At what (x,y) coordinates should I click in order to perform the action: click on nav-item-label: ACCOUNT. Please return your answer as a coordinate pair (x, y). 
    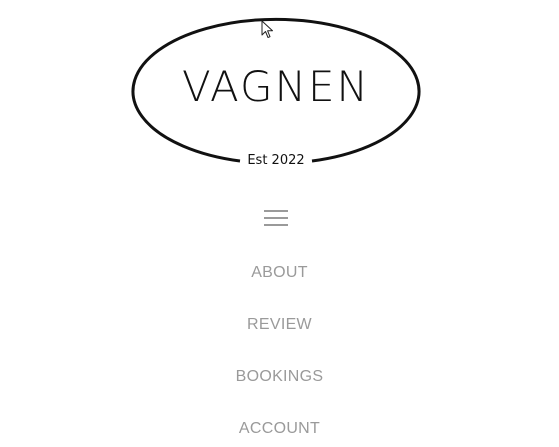
    Looking at the image, I should click on (279, 428).